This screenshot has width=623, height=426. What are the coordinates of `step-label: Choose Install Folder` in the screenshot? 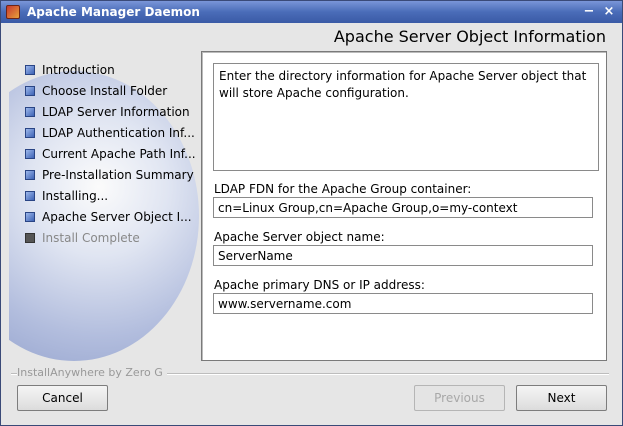 It's located at (105, 91).